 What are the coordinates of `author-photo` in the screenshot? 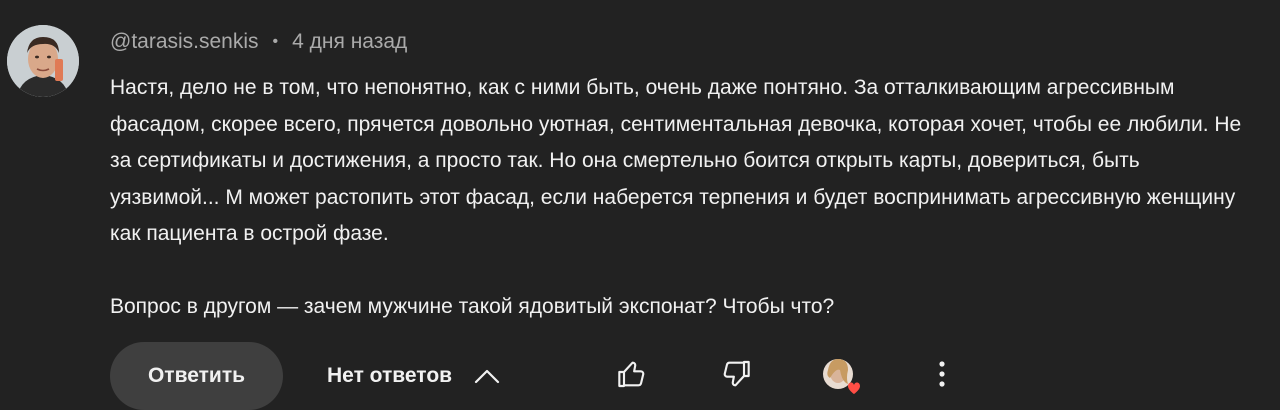 It's located at (43, 61).